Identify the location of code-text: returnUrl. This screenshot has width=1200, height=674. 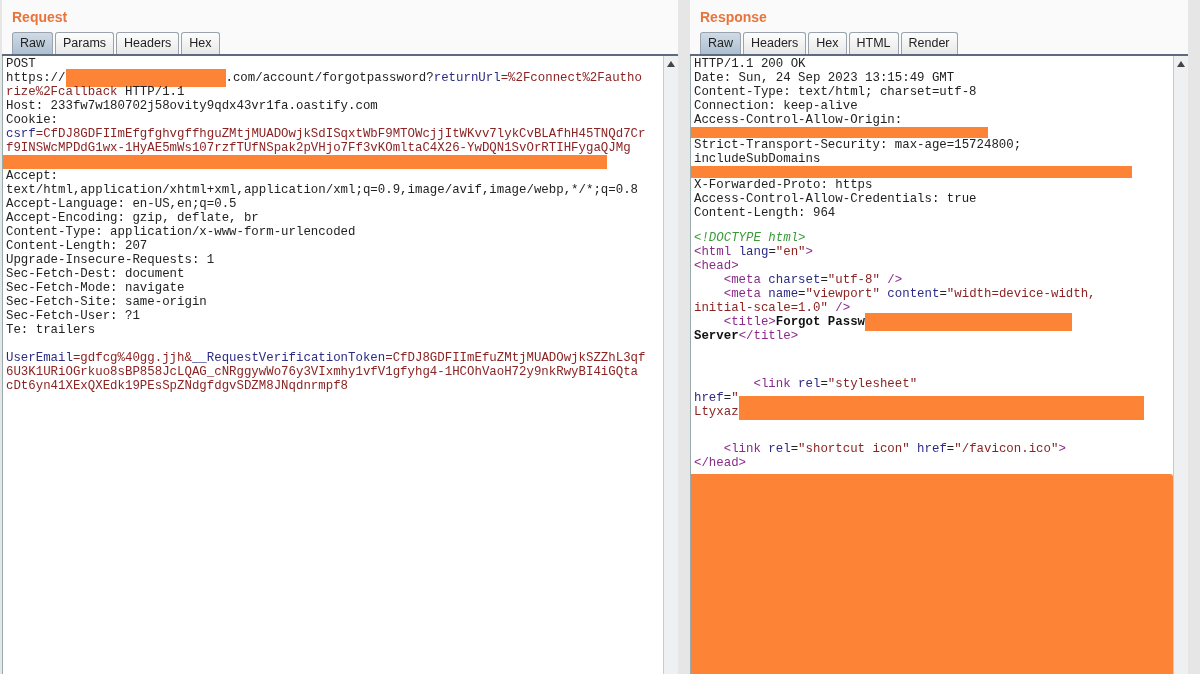
(467, 78).